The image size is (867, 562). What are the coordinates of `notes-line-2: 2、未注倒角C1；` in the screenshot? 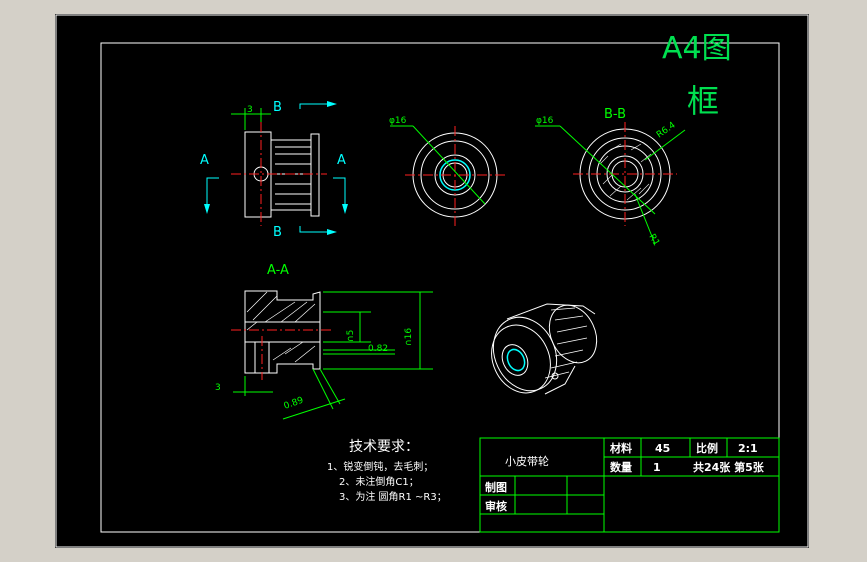 It's located at (379, 482).